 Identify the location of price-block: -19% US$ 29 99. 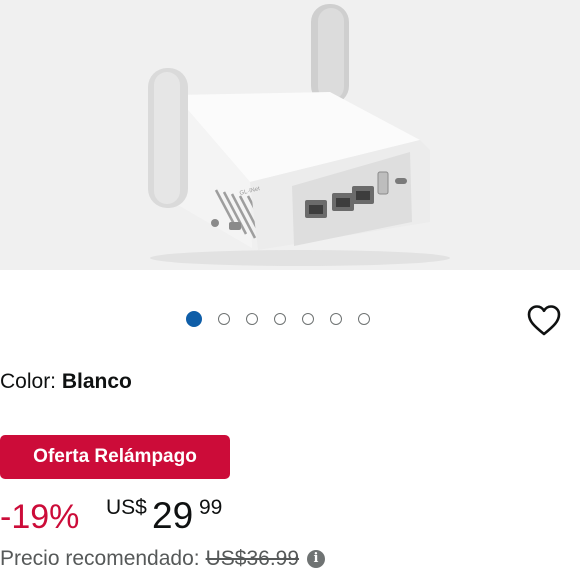
(200, 516).